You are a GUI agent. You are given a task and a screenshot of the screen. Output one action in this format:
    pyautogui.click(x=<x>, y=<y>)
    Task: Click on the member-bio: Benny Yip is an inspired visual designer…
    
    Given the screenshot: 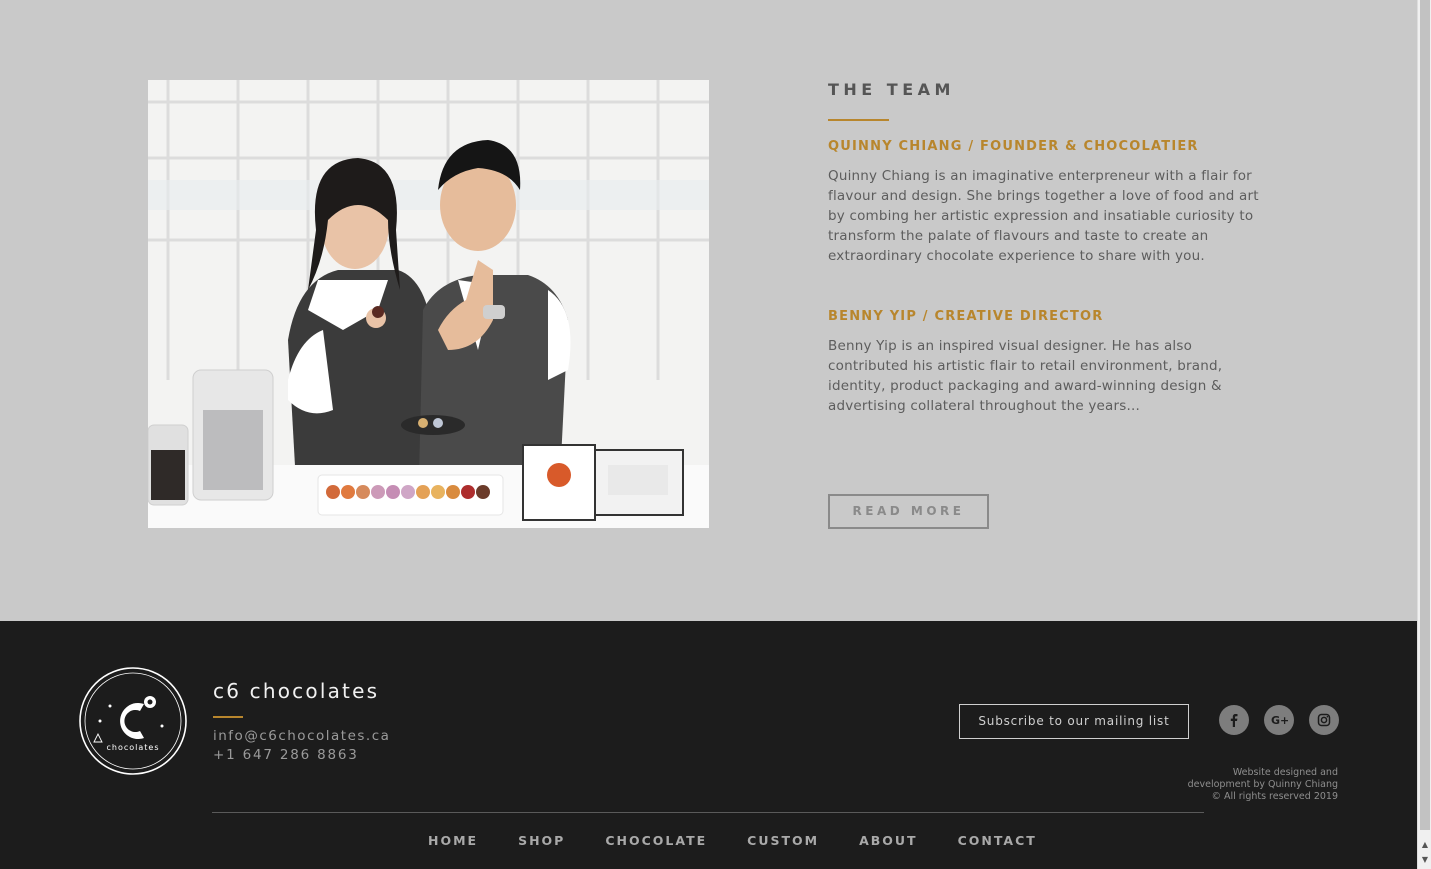 What is the action you would take?
    pyautogui.click(x=1025, y=376)
    